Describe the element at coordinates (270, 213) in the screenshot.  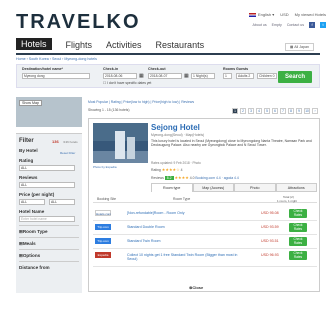
I see `room-price: USD 95.08` at that location.